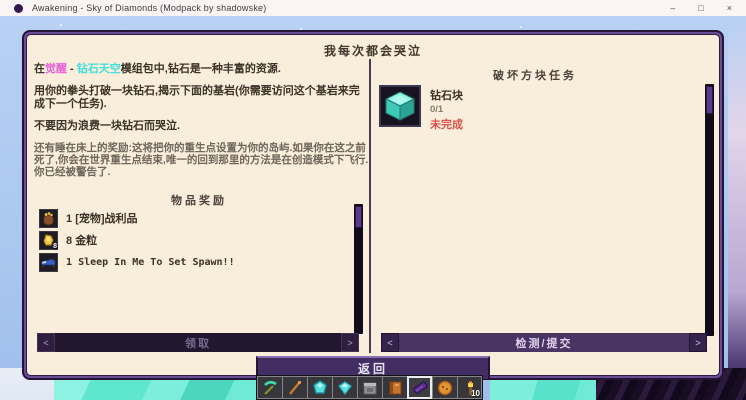 The height and width of the screenshot is (400, 746). What do you see at coordinates (358, 269) in the screenshot?
I see `left-panel-scrollbar` at bounding box center [358, 269].